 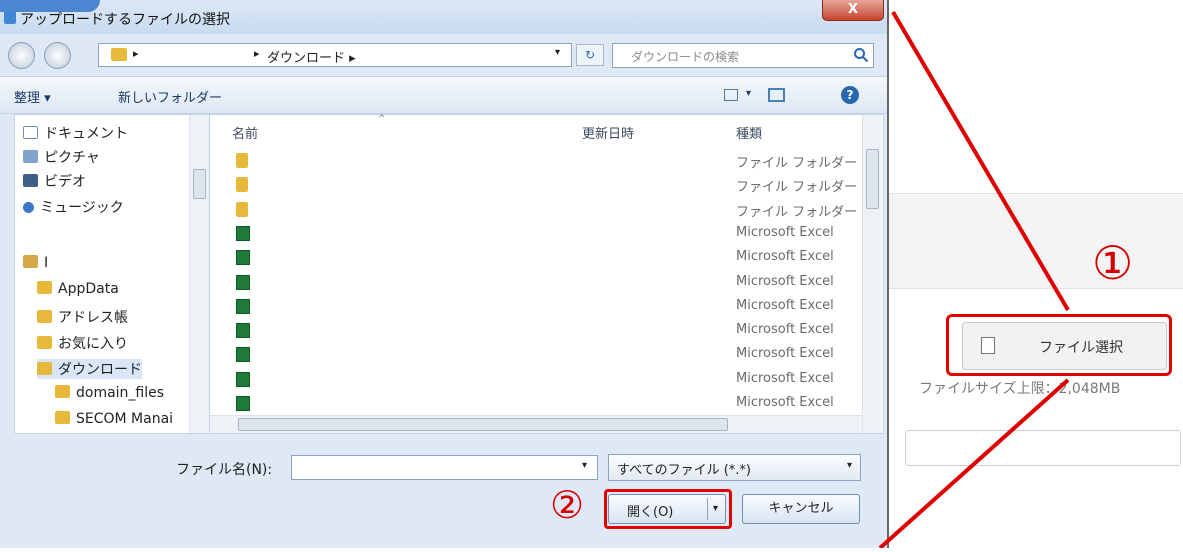 What do you see at coordinates (872, 179) in the screenshot?
I see `file-list-scroll-thumb` at bounding box center [872, 179].